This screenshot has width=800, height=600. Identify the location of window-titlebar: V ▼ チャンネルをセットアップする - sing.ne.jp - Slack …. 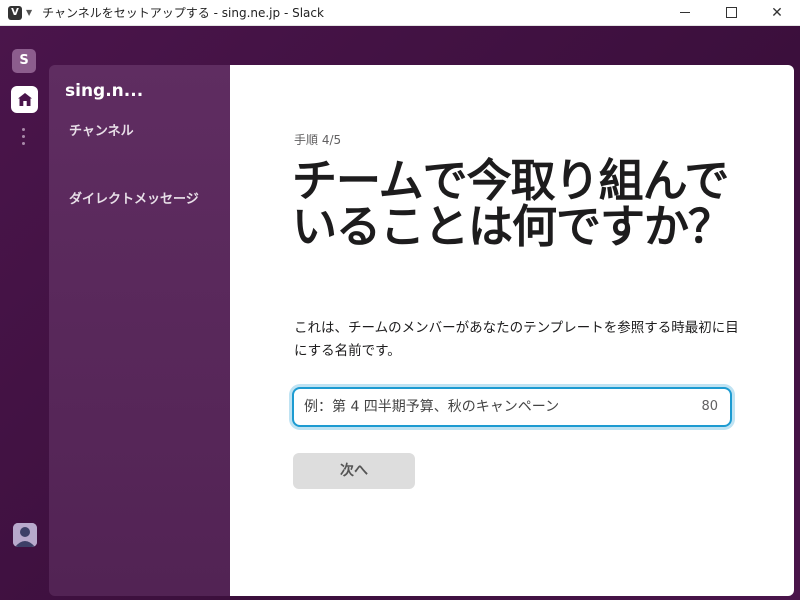
(400, 13).